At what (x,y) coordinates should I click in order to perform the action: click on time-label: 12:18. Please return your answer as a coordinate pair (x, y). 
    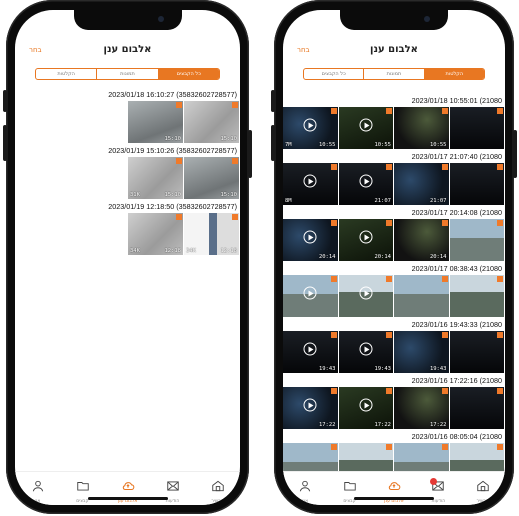
    Looking at the image, I should click on (172, 251).